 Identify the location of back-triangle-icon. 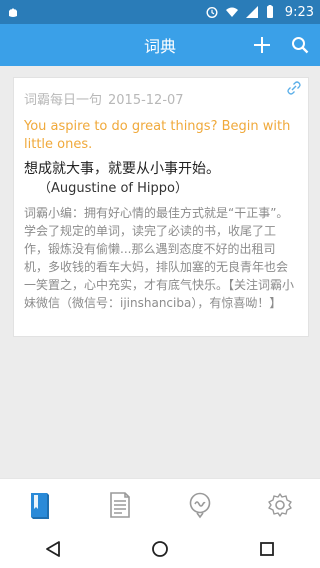
(53, 549).